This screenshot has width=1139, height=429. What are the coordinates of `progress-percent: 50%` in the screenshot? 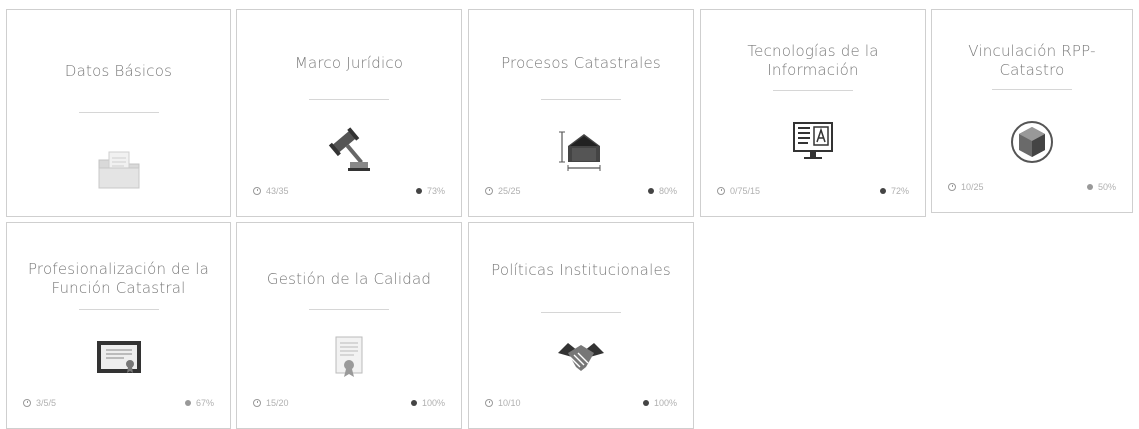 It's located at (1101, 187).